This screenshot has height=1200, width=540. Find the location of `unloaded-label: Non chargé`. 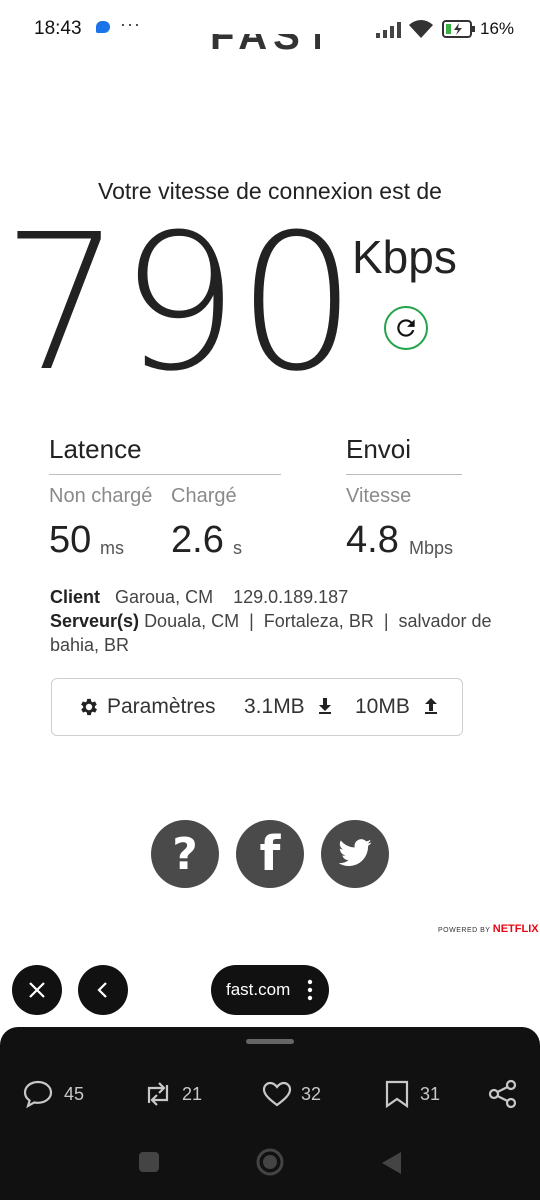

unloaded-label: Non chargé is located at coordinates (101, 496).